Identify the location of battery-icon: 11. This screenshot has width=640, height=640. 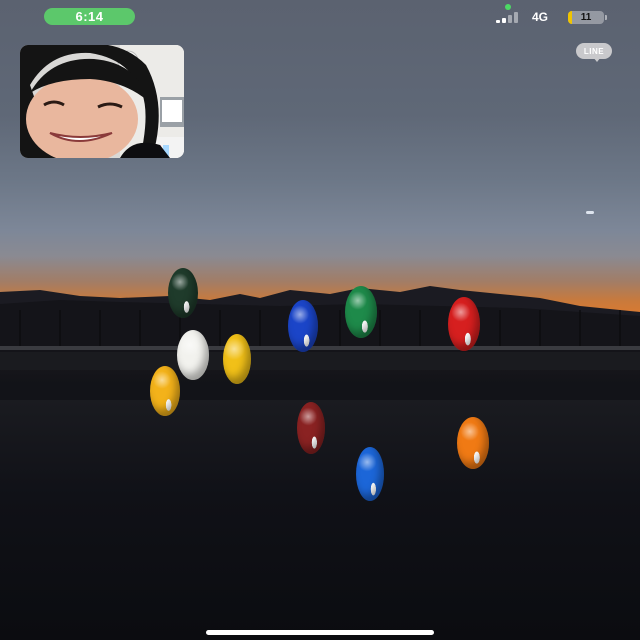
(586, 17).